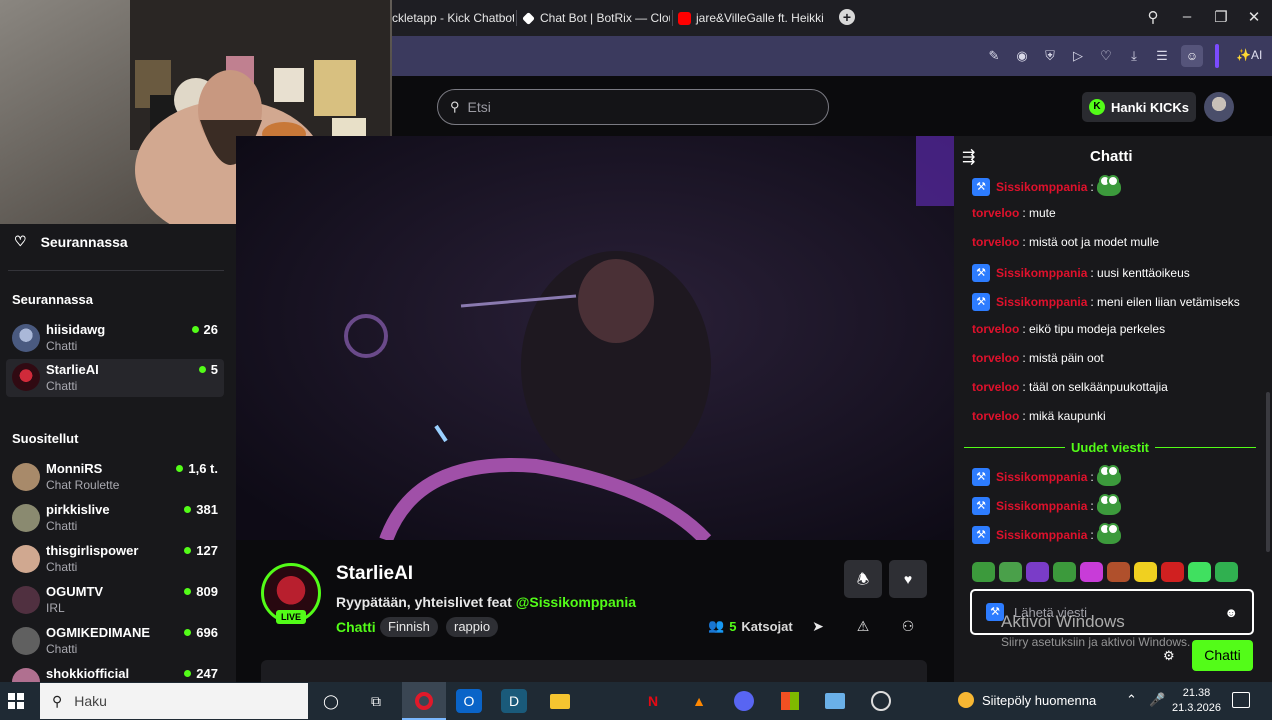 This screenshot has width=1272, height=720. I want to click on menu-icon: ☰, so click(1162, 56).